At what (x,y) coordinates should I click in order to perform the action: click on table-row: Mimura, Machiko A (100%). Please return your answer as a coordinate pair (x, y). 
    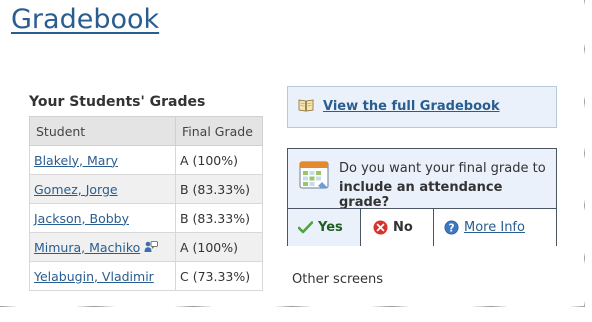
    Looking at the image, I should click on (146, 247).